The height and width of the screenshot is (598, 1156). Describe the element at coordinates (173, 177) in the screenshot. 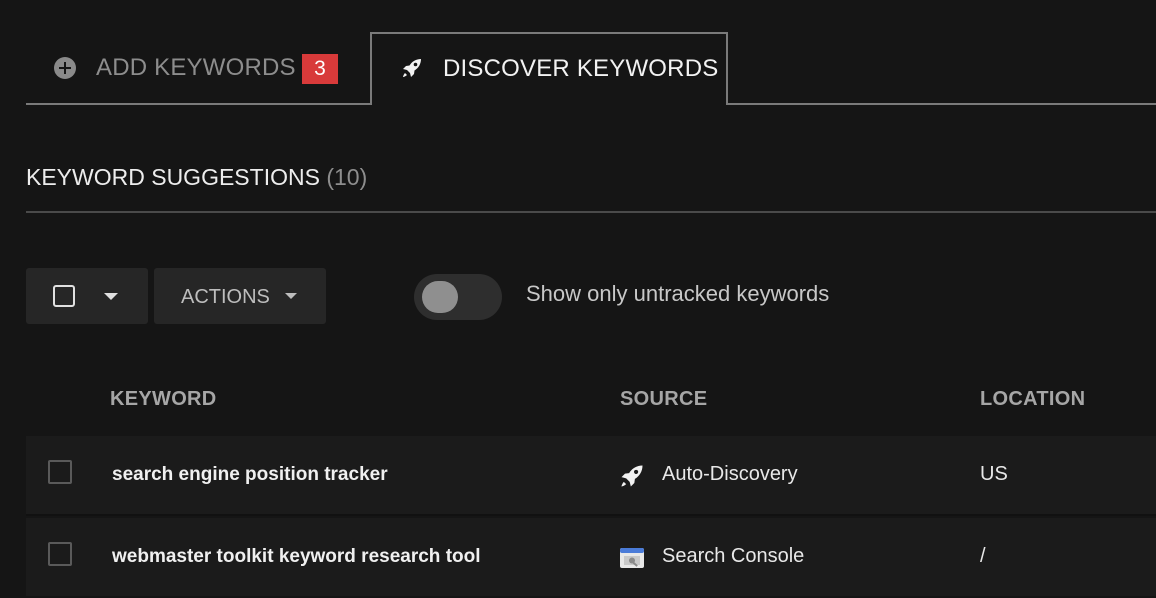

I see `section-title-text: KEYWORD SUGGESTIONS` at that location.